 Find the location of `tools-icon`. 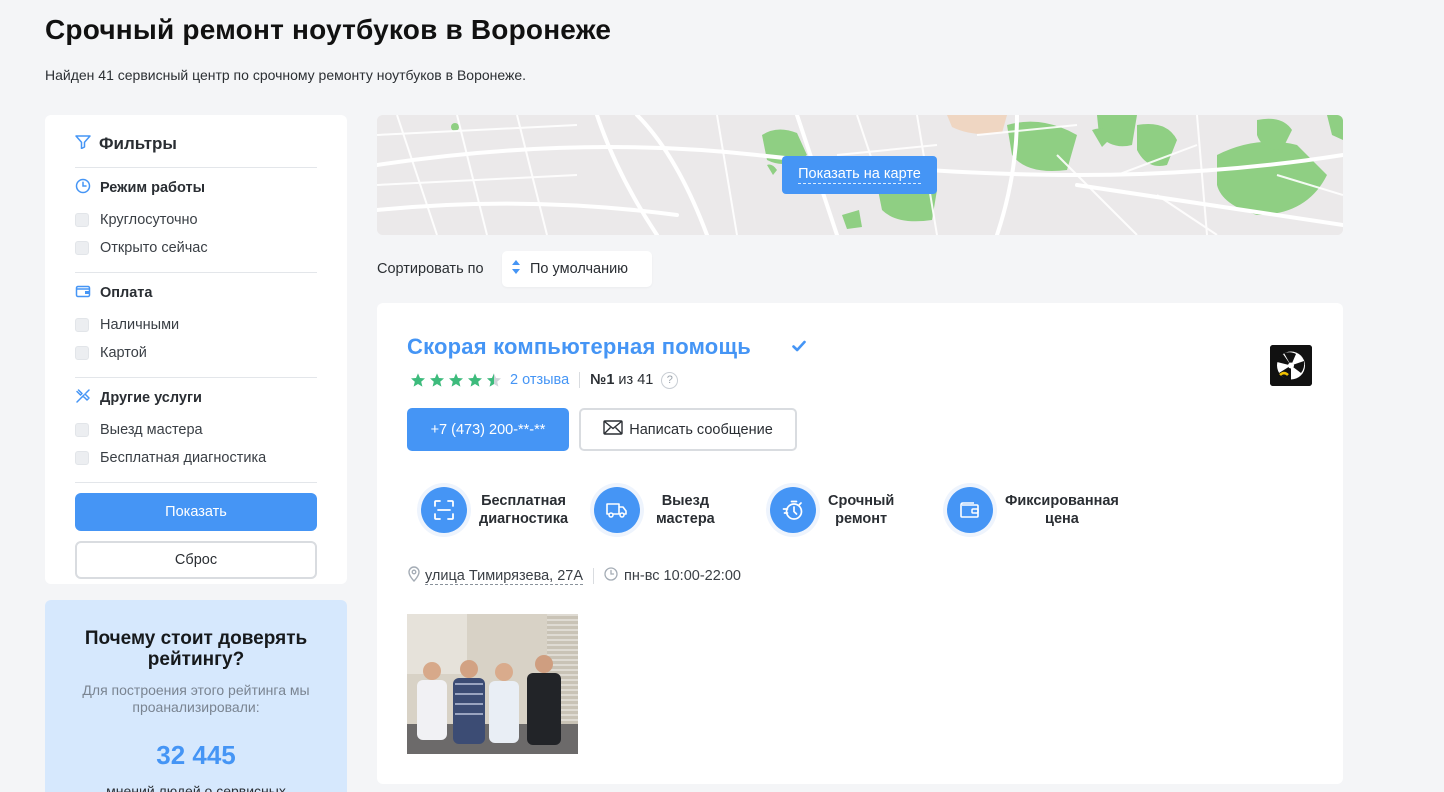

tools-icon is located at coordinates (83, 398).